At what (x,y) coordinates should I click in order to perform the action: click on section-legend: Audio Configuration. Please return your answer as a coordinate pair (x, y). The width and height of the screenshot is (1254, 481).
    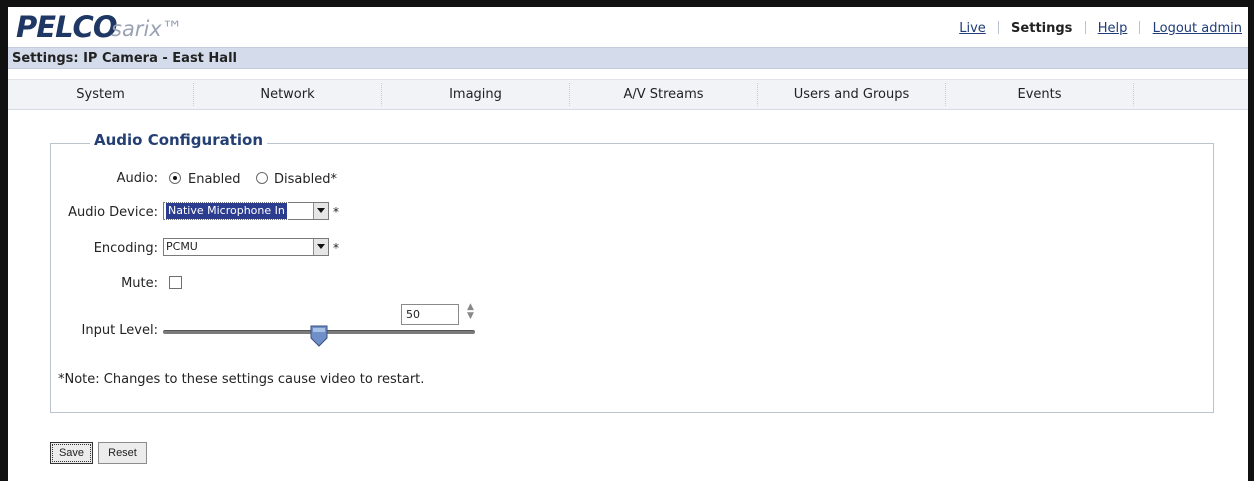
    Looking at the image, I should click on (179, 140).